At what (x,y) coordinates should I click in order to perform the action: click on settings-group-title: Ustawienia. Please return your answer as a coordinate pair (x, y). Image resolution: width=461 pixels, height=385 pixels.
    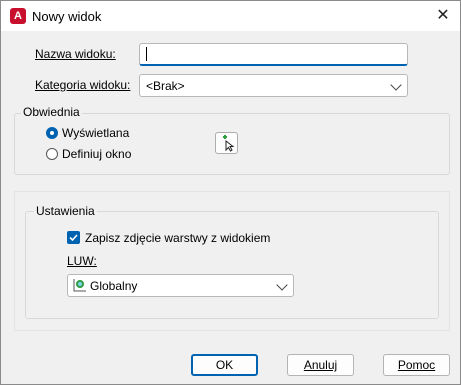
    Looking at the image, I should click on (65, 211).